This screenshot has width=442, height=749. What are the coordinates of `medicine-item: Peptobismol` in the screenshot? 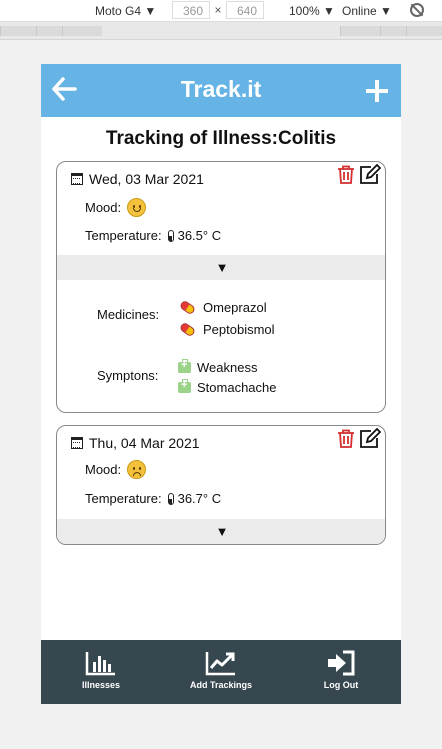 It's located at (226, 329).